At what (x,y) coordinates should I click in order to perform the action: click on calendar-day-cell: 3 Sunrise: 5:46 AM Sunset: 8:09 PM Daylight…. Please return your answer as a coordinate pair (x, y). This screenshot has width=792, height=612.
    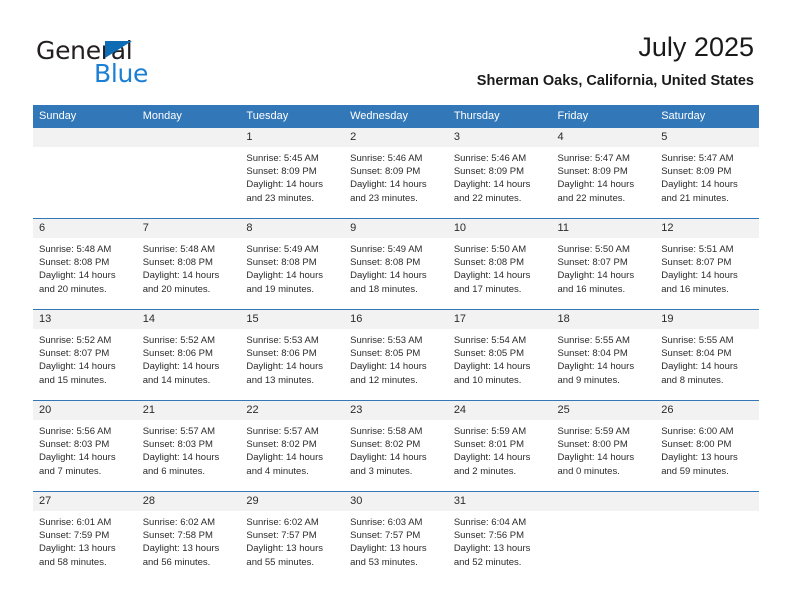
    Looking at the image, I should click on (499, 173).